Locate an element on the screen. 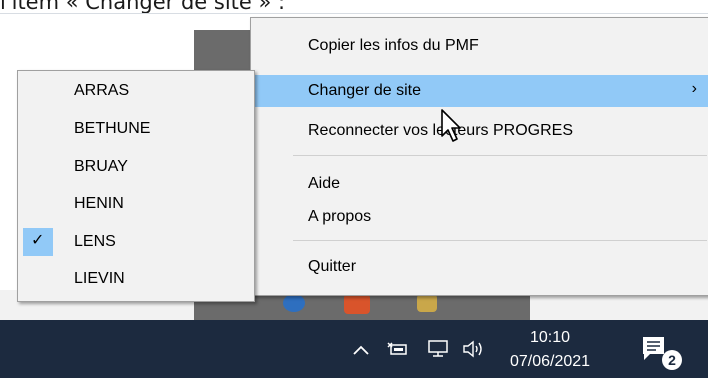 This screenshot has width=708, height=378. menu-item-label: Quitter is located at coordinates (332, 266).